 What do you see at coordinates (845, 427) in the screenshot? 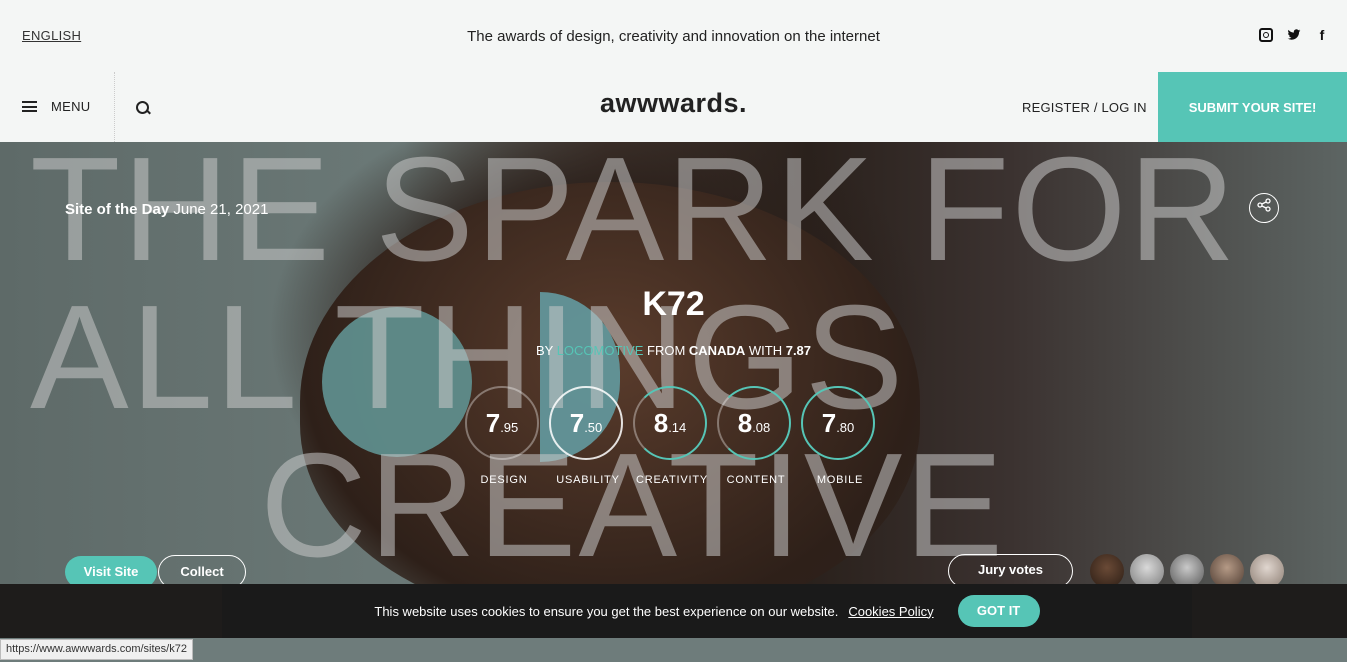
I see `score-decimal: .80` at bounding box center [845, 427].